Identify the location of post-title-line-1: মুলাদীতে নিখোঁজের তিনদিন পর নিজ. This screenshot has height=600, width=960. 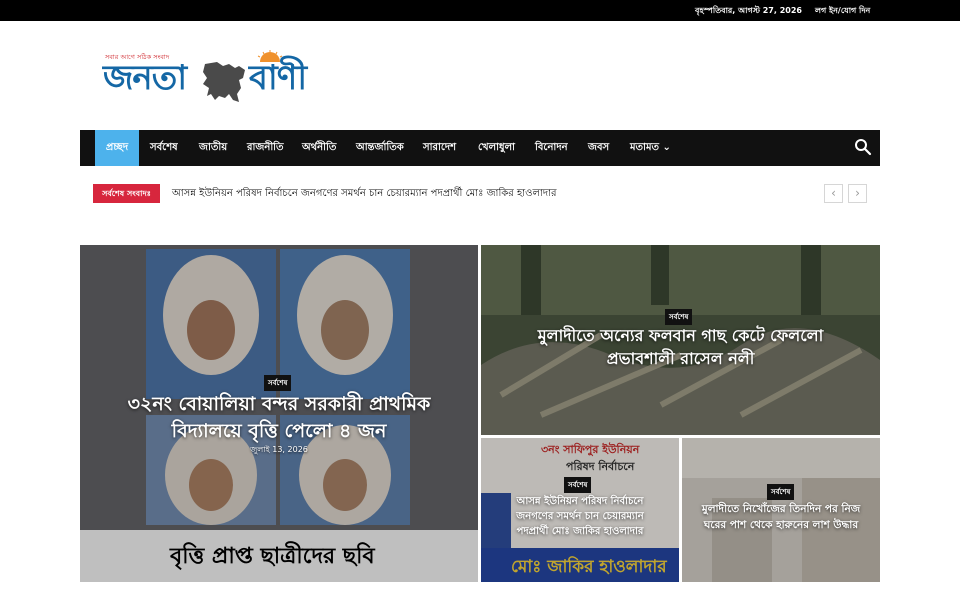
(781, 509).